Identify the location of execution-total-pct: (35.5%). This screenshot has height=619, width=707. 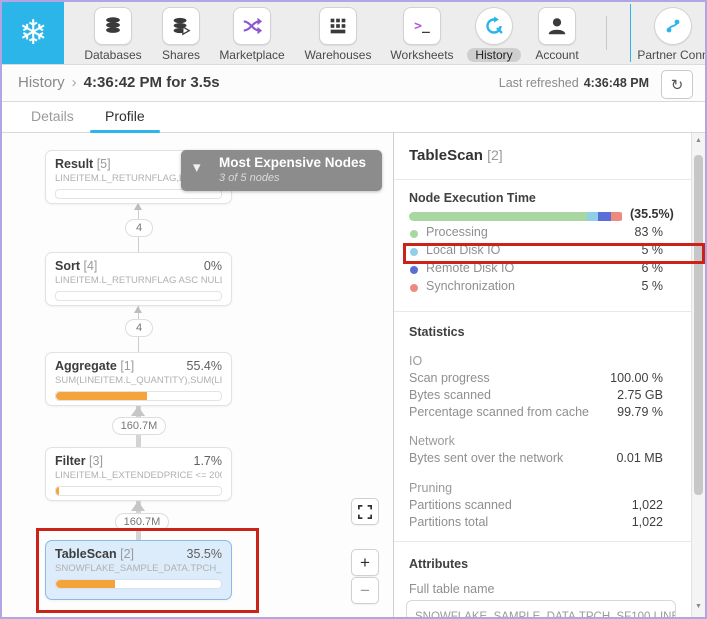
(652, 214).